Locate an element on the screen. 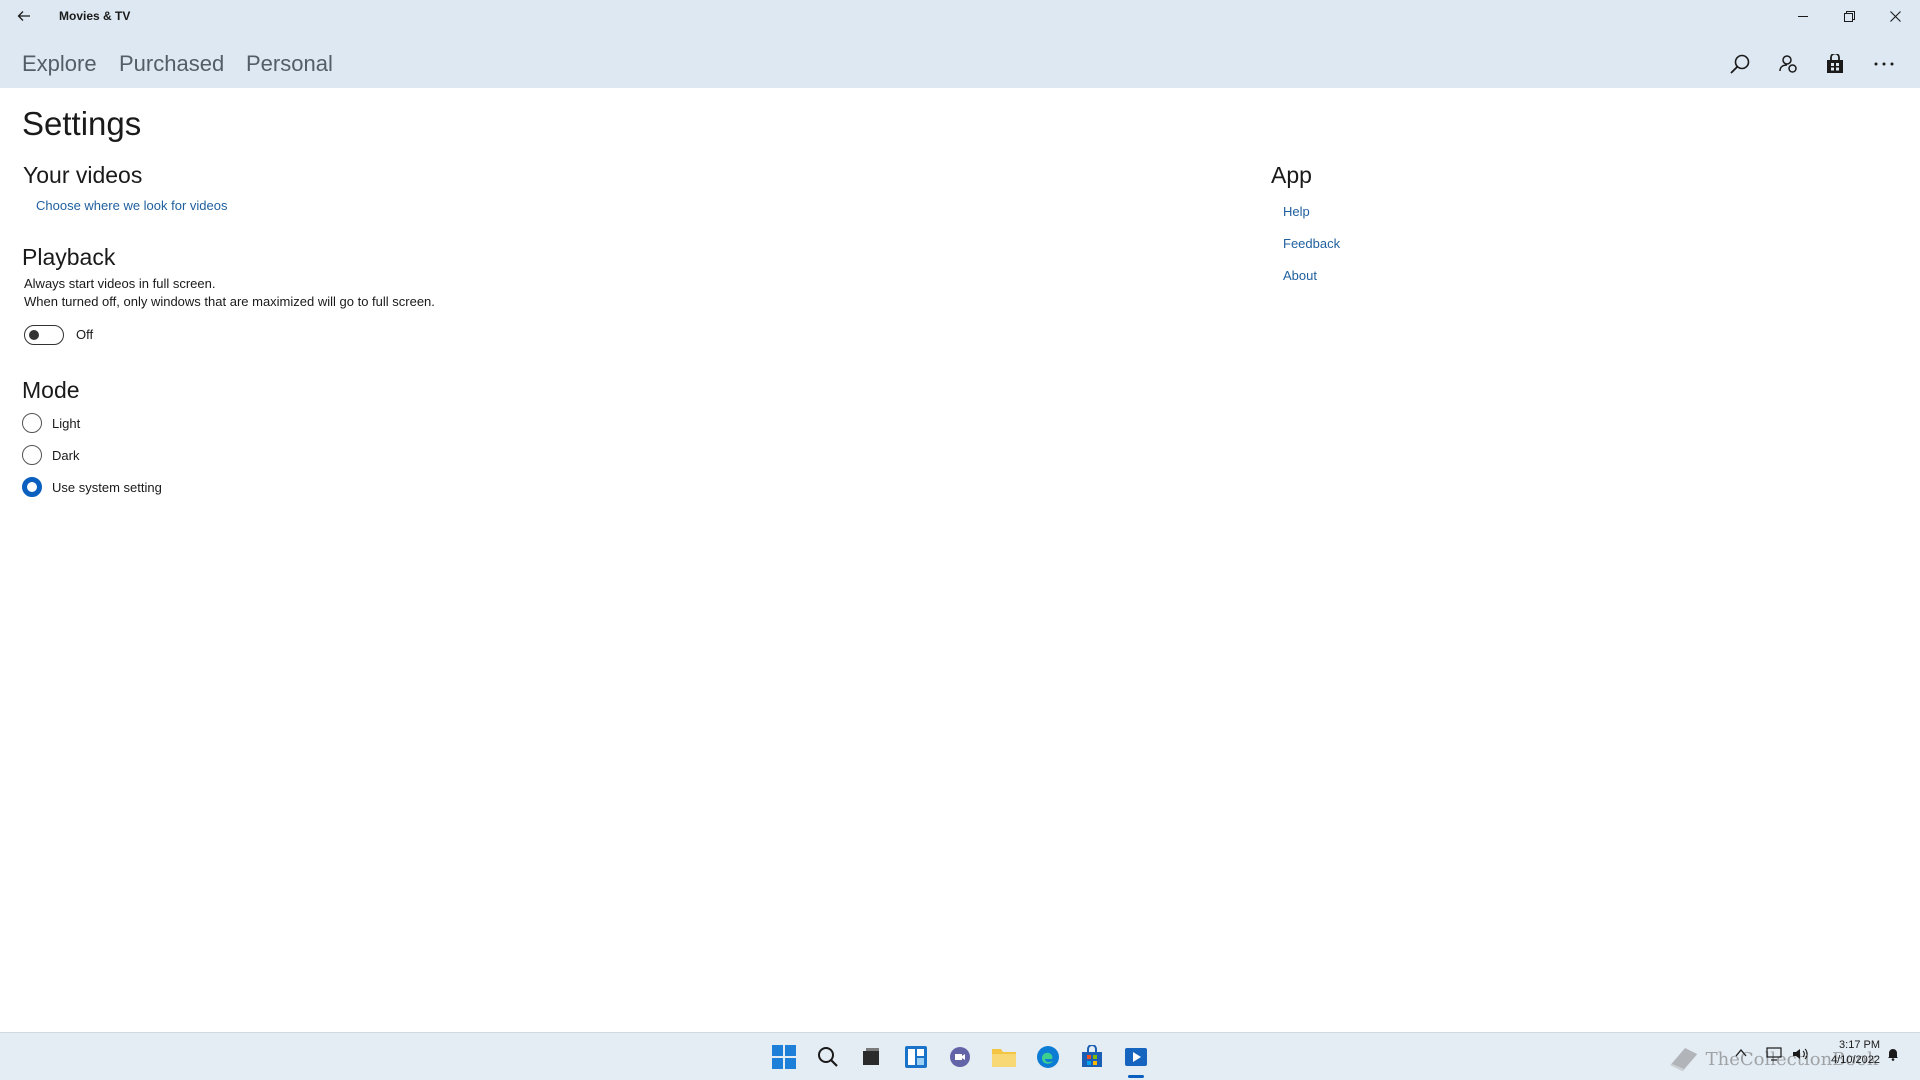  minimize-button is located at coordinates (1803, 16).